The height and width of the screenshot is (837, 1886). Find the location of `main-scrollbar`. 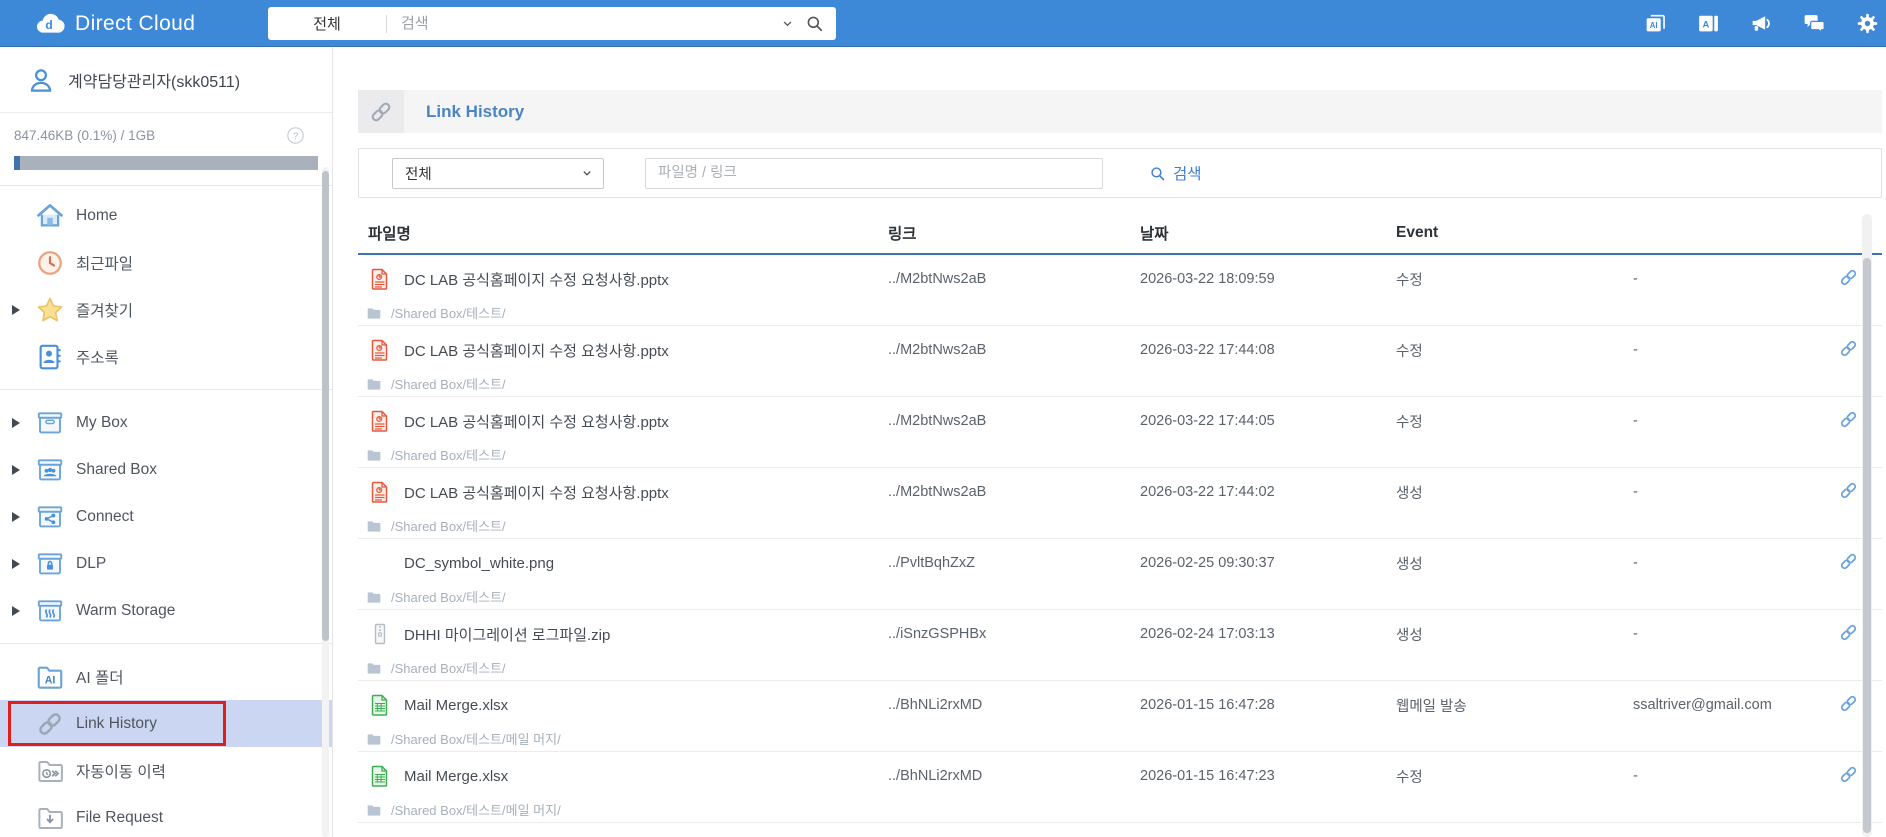

main-scrollbar is located at coordinates (1867, 525).